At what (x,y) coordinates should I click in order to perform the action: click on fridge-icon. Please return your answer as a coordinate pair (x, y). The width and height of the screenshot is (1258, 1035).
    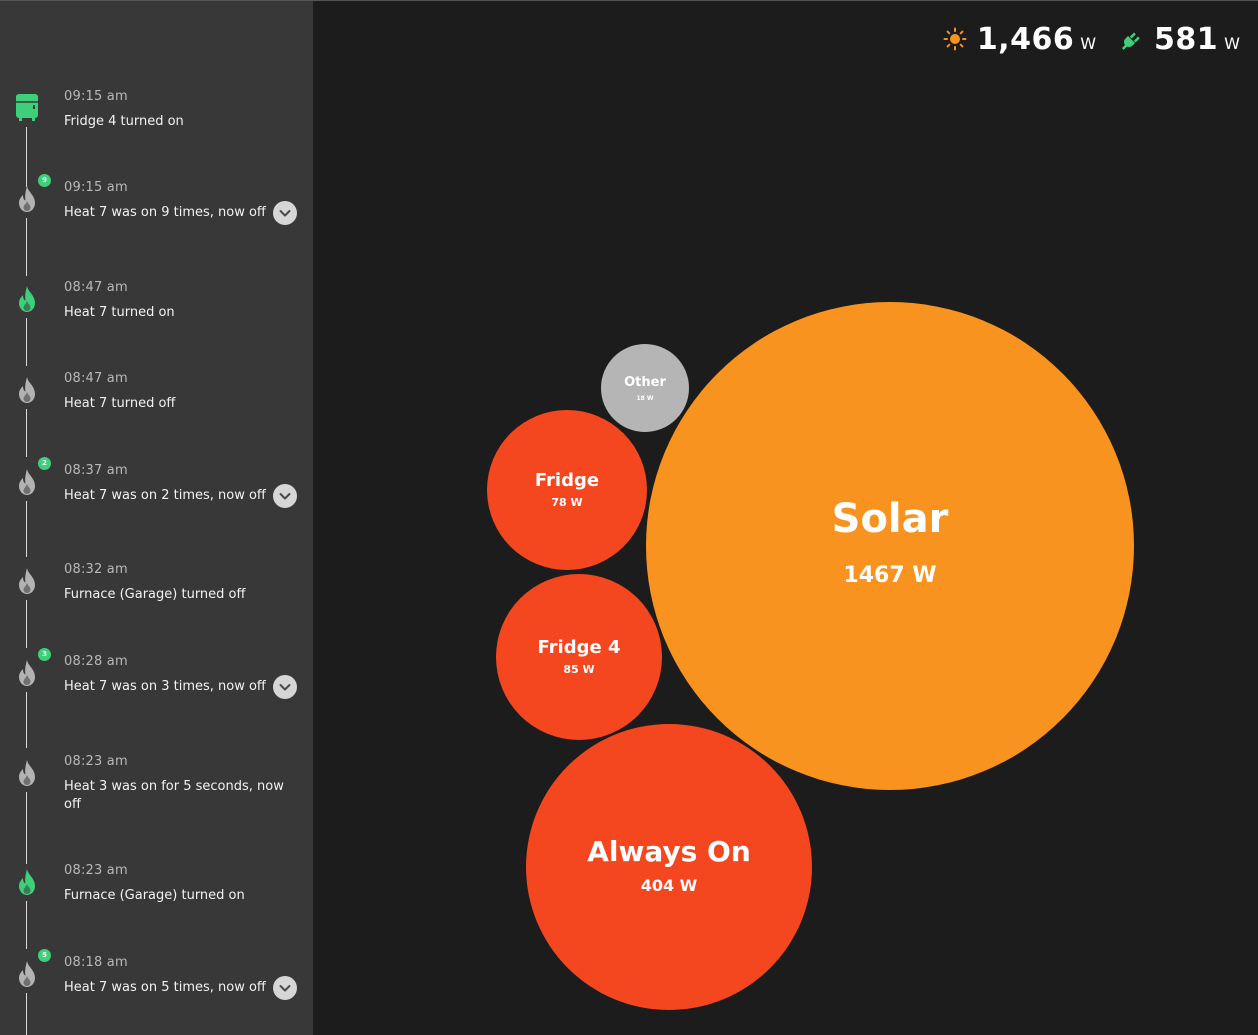
    Looking at the image, I should click on (27, 108).